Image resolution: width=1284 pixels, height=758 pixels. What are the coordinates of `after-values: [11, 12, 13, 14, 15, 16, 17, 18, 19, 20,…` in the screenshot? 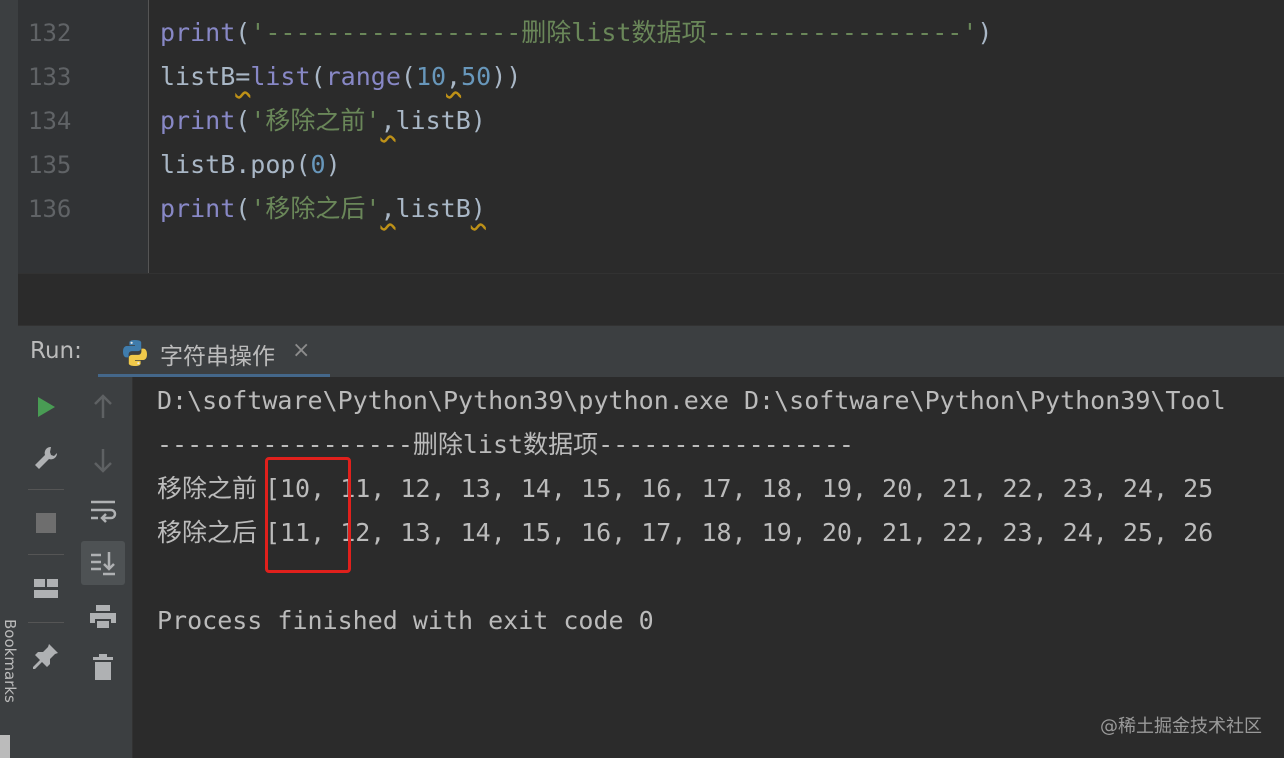 It's located at (739, 532).